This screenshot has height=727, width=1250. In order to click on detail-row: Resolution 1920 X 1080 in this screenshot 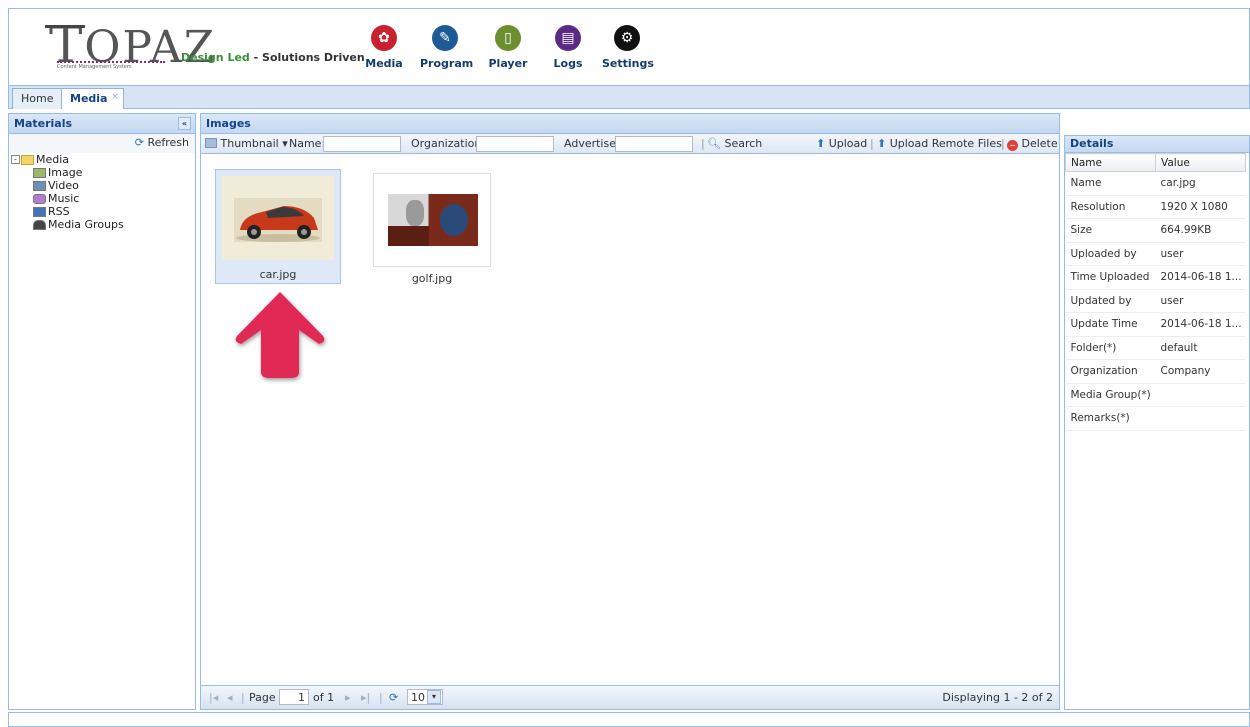, I will do `click(1155, 207)`.